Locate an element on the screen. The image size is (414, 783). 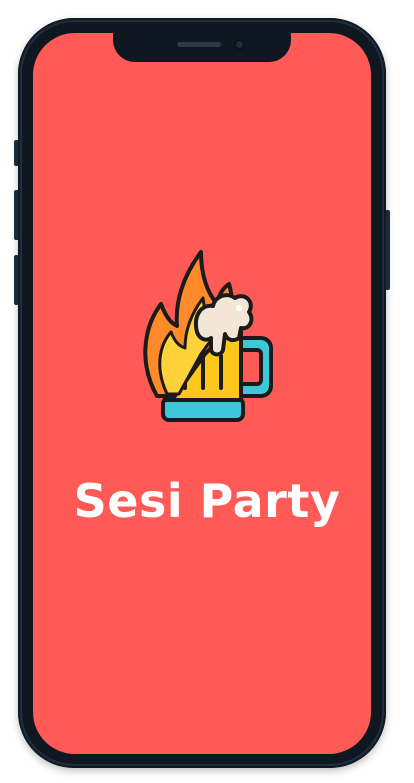
app-title: Sesi Party is located at coordinates (207, 501).